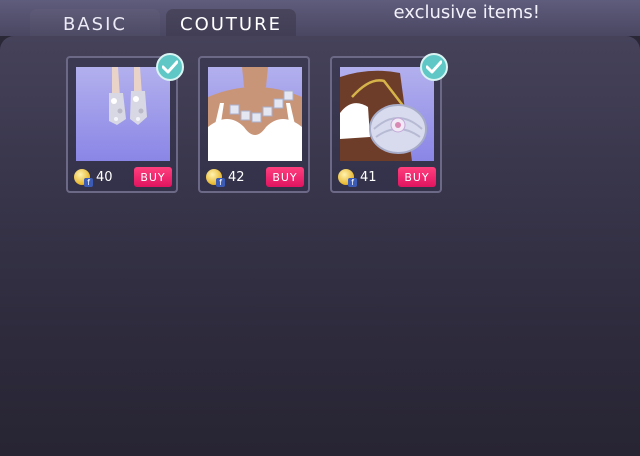  What do you see at coordinates (255, 178) in the screenshot?
I see `price-row: f 42 BUY` at bounding box center [255, 178].